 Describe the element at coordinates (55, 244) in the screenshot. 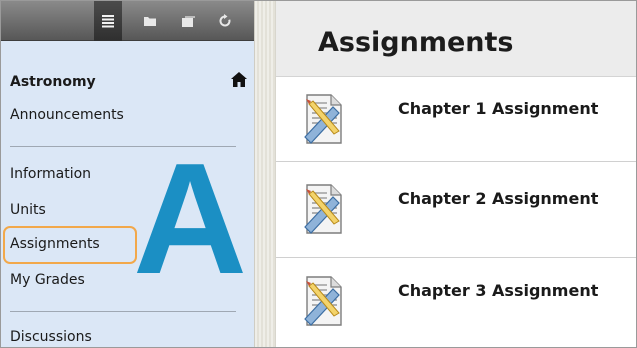

I see `sidebar-item-assignments: Assignments` at that location.